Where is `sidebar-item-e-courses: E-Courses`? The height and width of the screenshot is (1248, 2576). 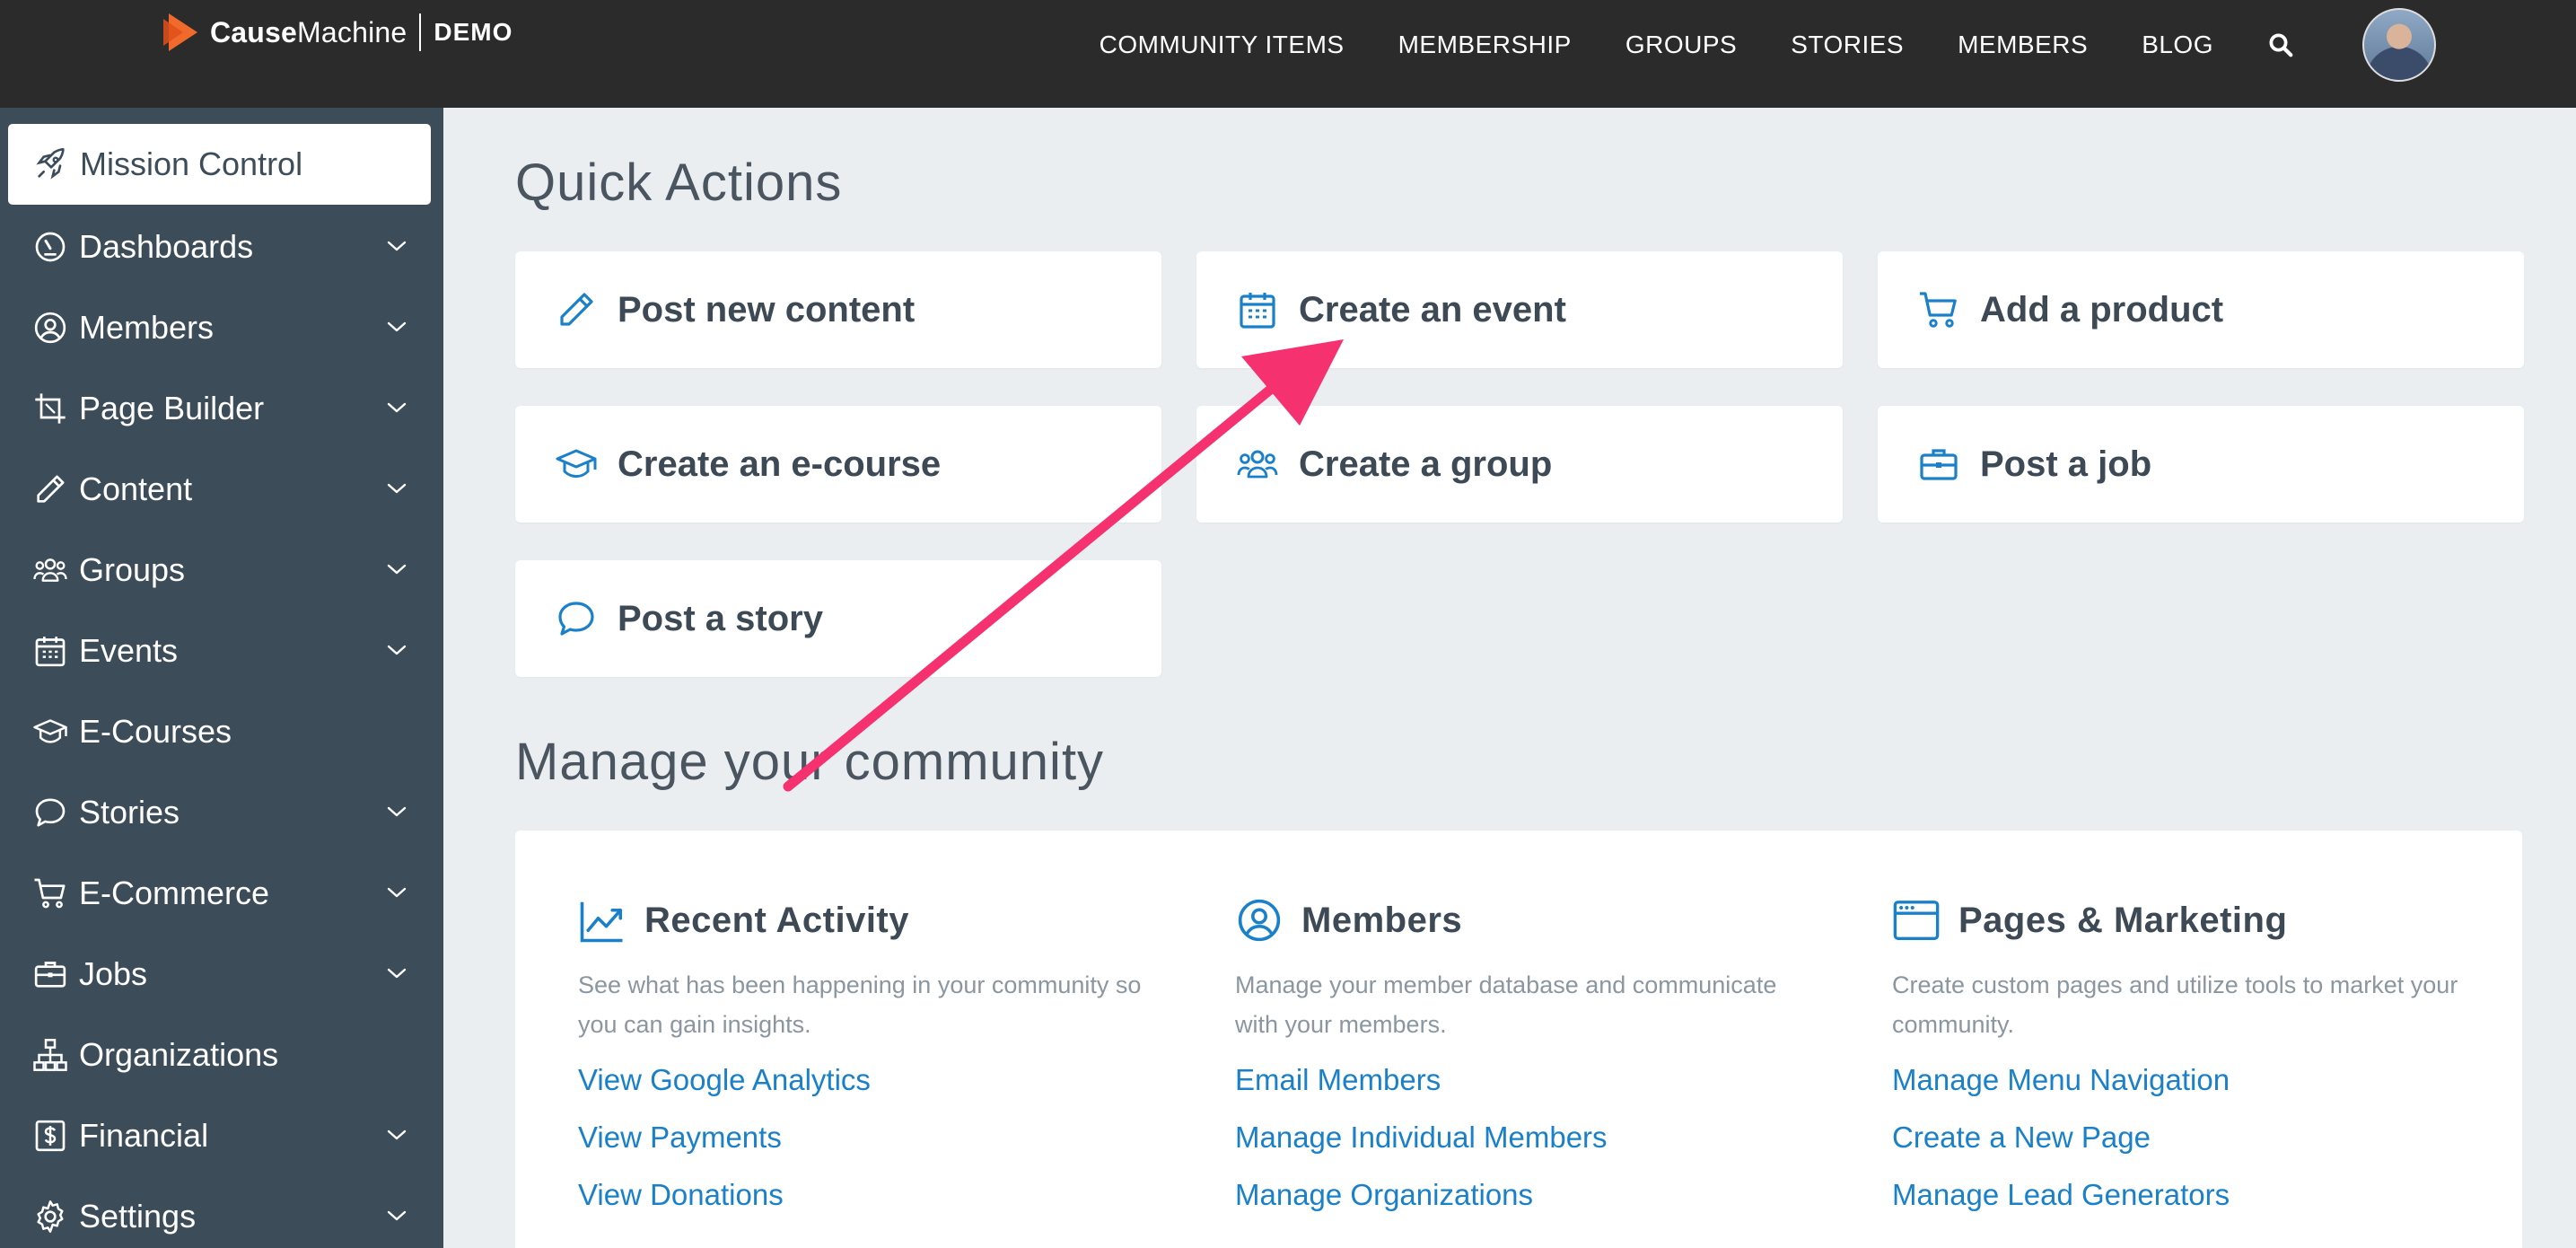
sidebar-item-e-courses: E-Courses is located at coordinates (221, 731).